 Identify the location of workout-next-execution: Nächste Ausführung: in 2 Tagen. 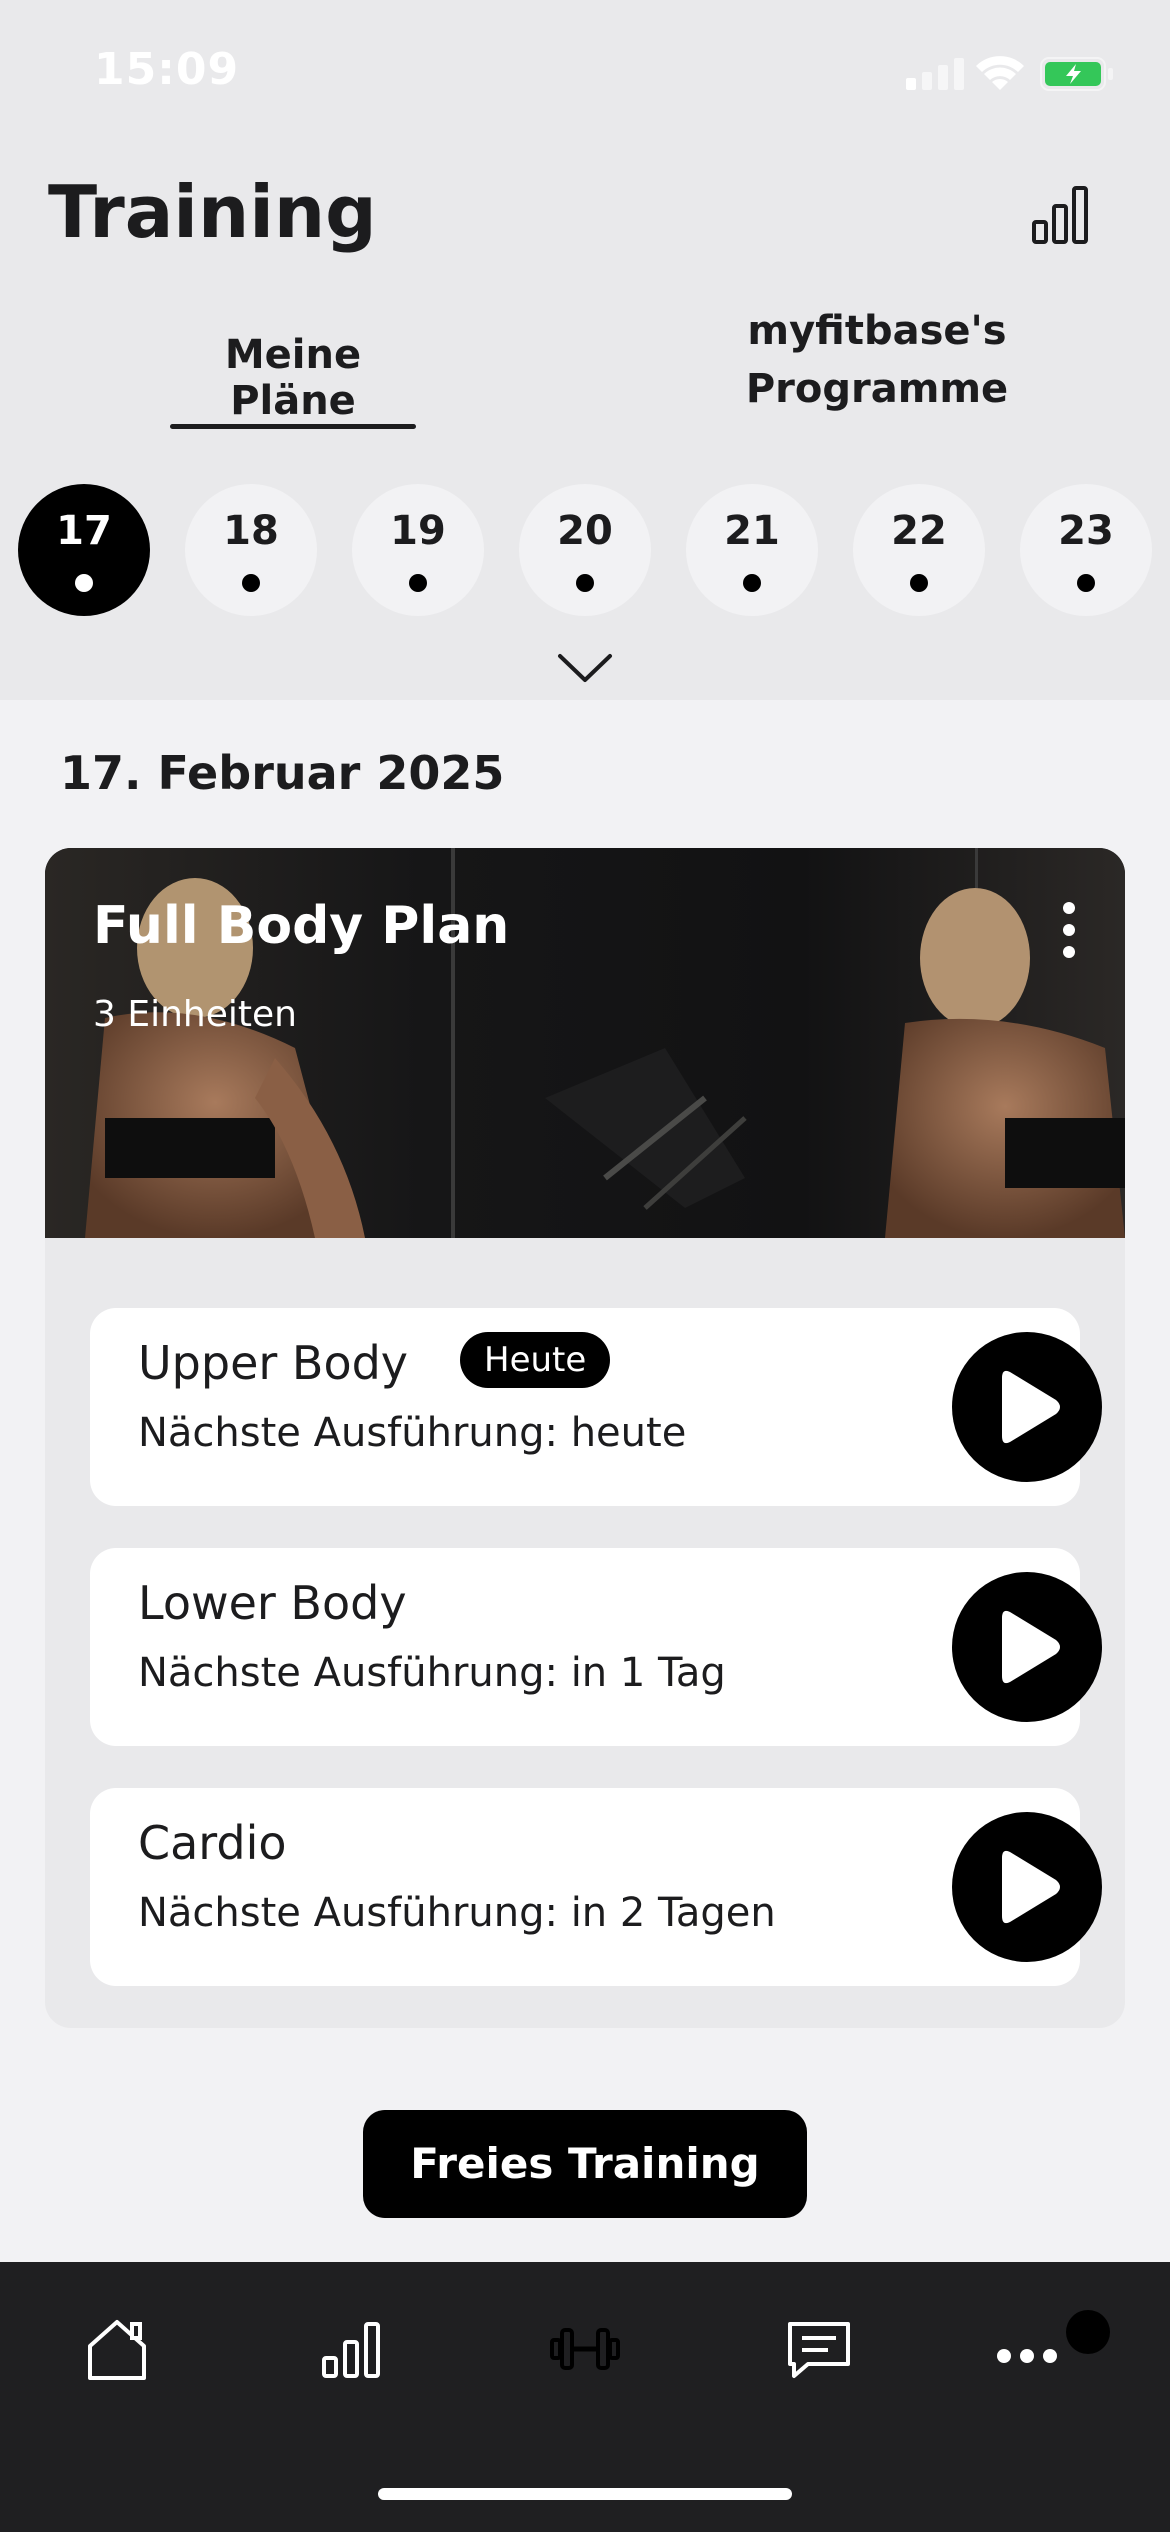
(457, 1913).